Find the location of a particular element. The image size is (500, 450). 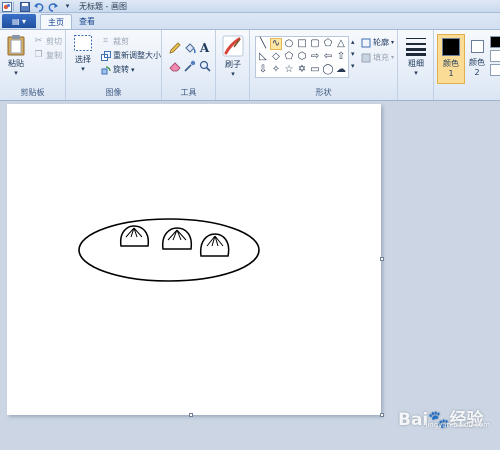

cut-button: ✂ 剪切 is located at coordinates (47, 41).